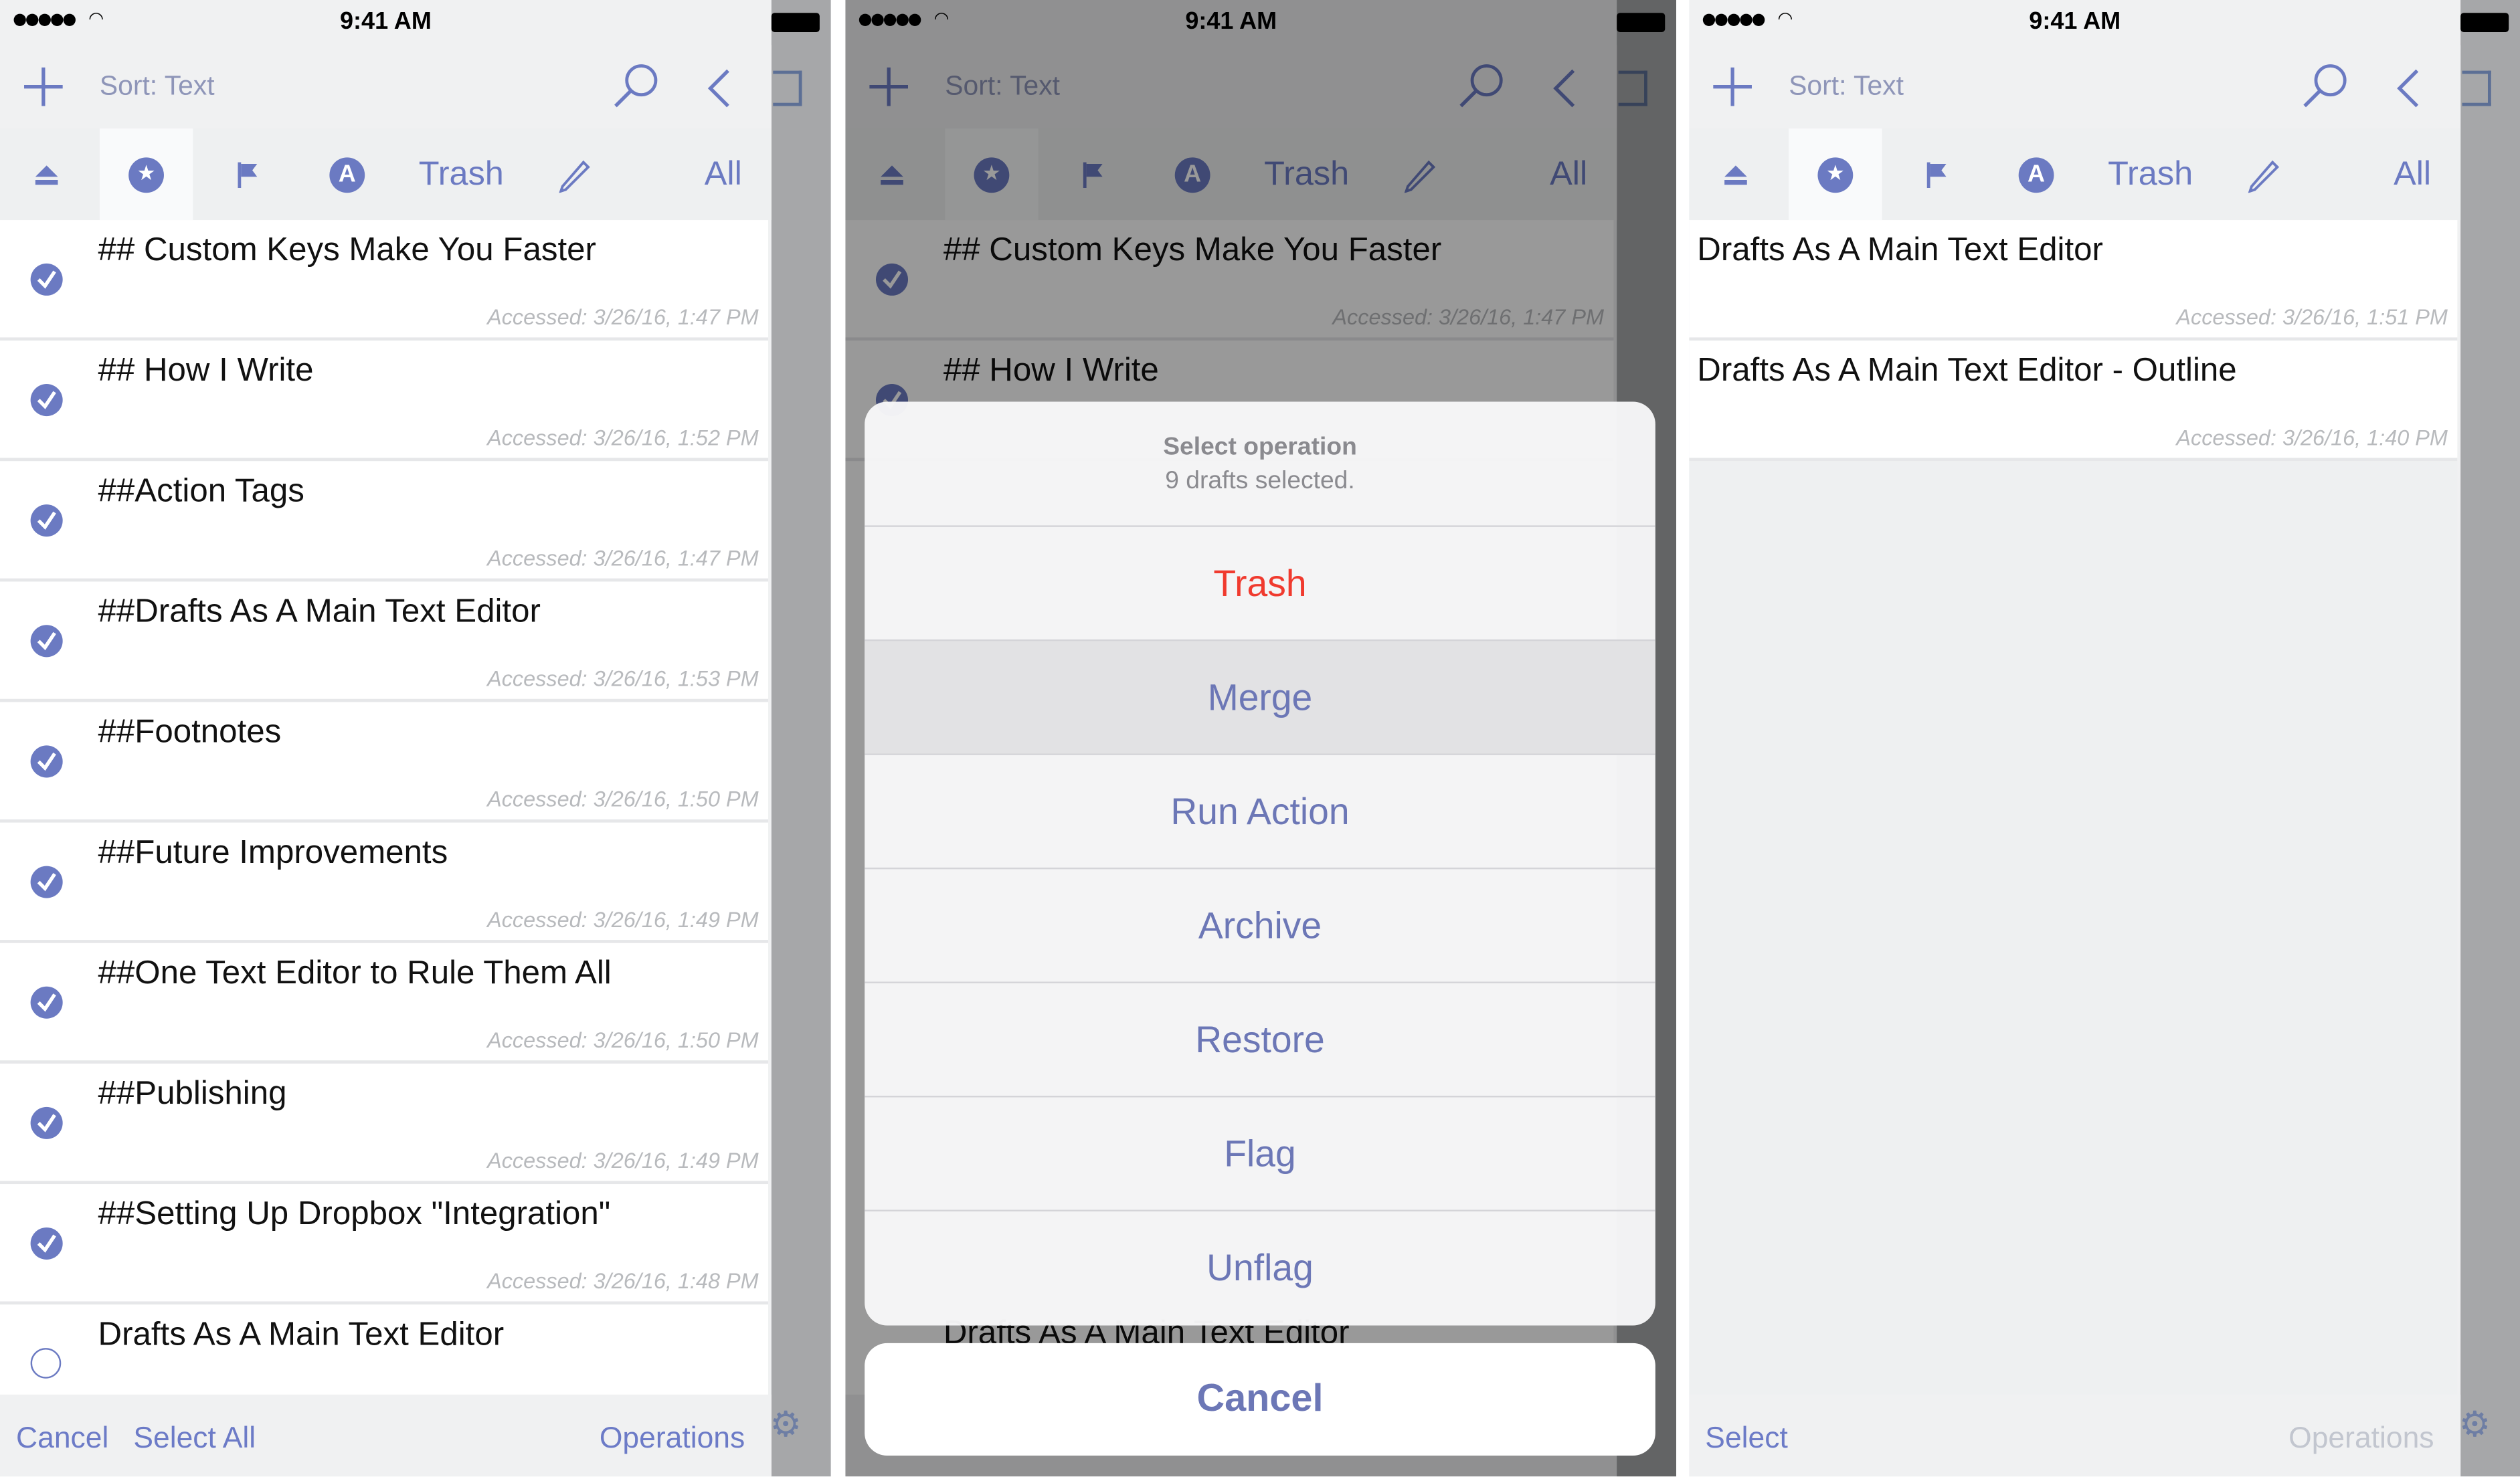  I want to click on restore-option: Restore, so click(1260, 1038).